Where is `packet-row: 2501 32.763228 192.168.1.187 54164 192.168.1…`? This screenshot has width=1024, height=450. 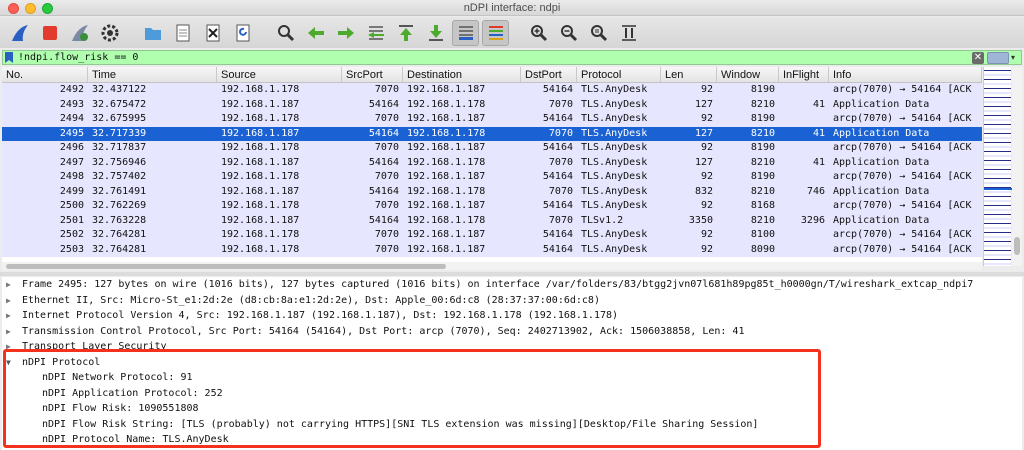 packet-row: 2501 32.763228 192.168.1.187 54164 192.168.1… is located at coordinates (492, 220).